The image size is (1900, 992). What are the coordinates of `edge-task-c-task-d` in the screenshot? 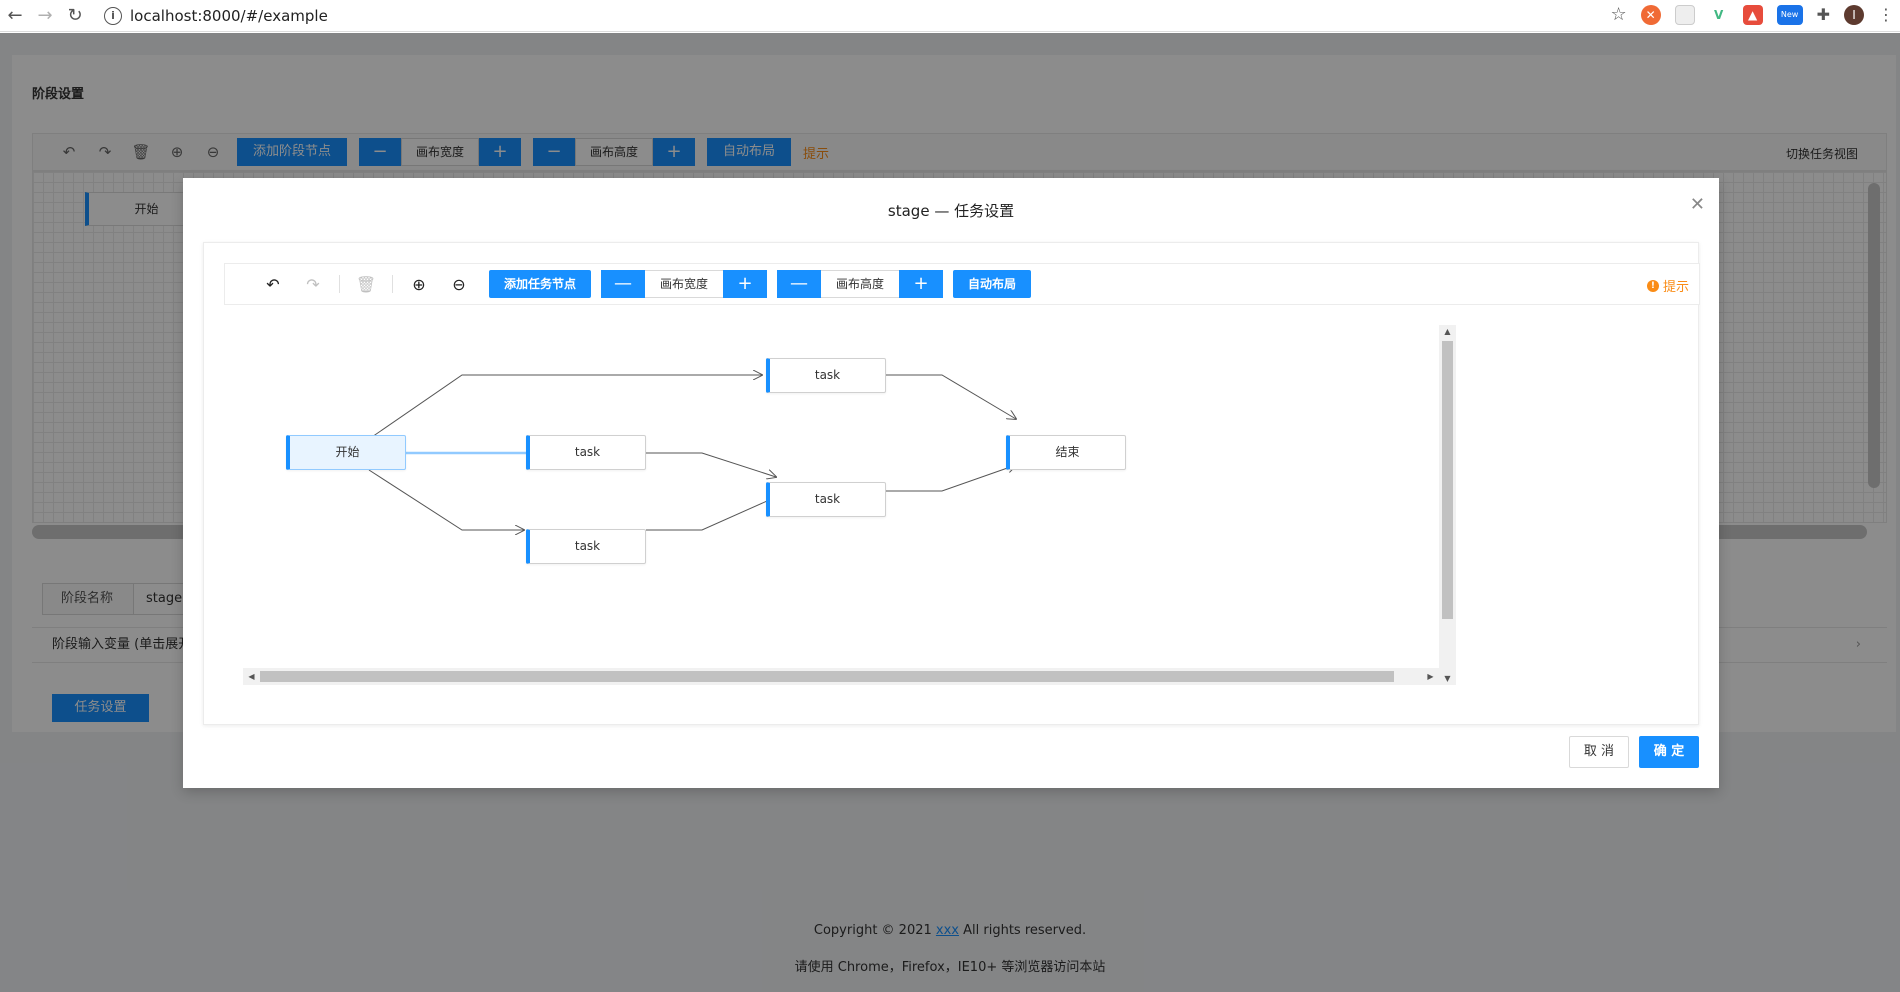 It's located at (711, 514).